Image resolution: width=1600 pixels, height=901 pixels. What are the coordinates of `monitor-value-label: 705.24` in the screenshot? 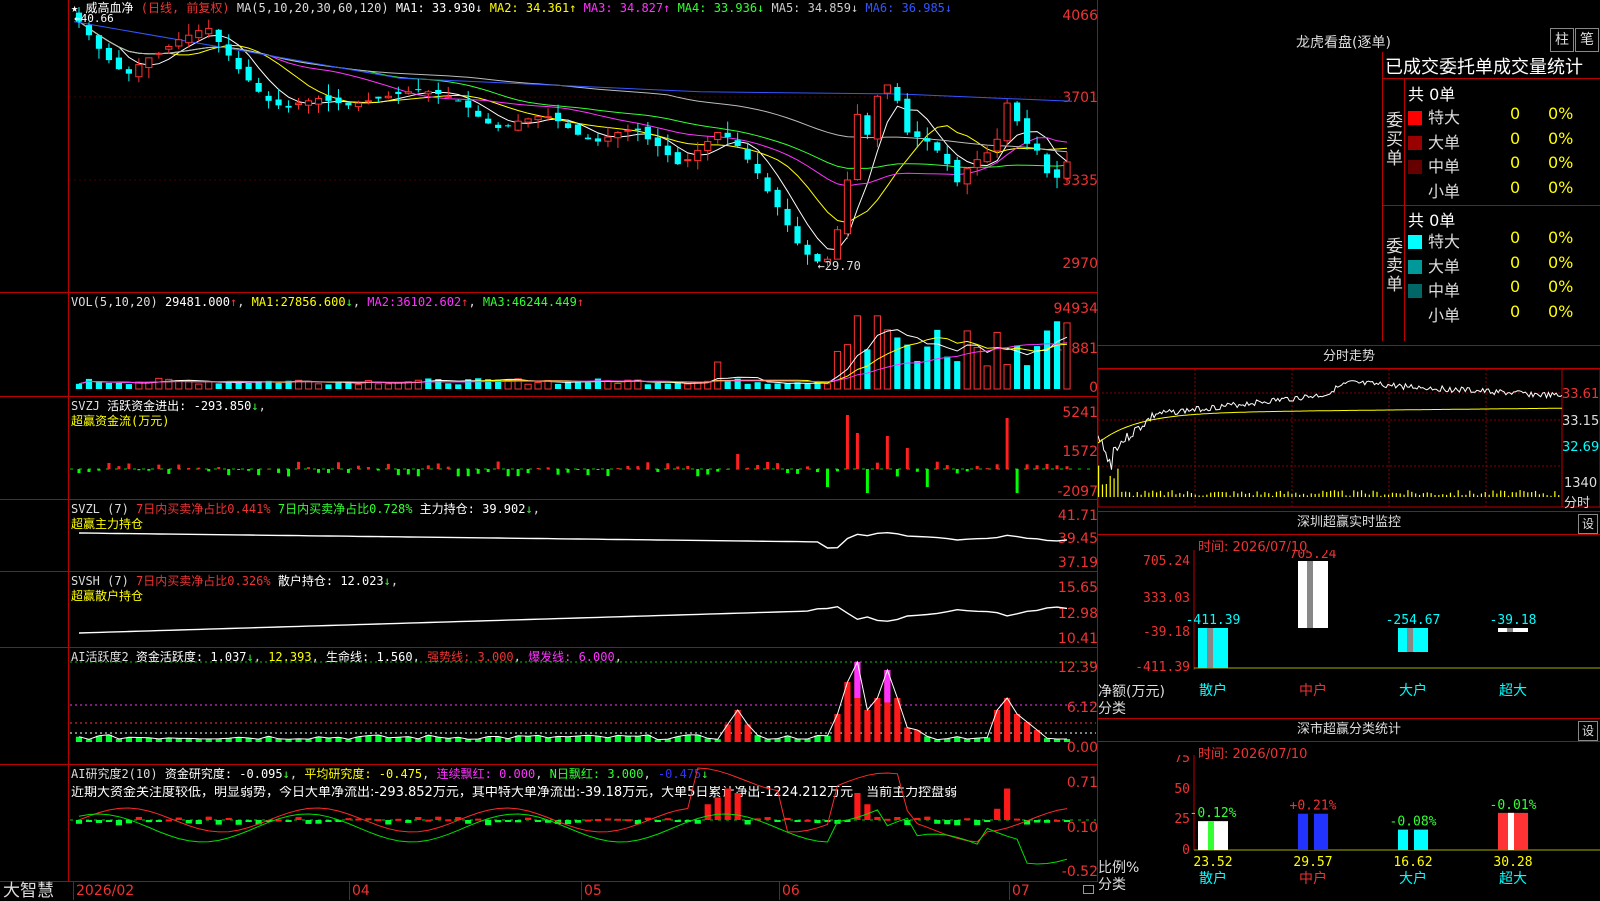 It's located at (1313, 556).